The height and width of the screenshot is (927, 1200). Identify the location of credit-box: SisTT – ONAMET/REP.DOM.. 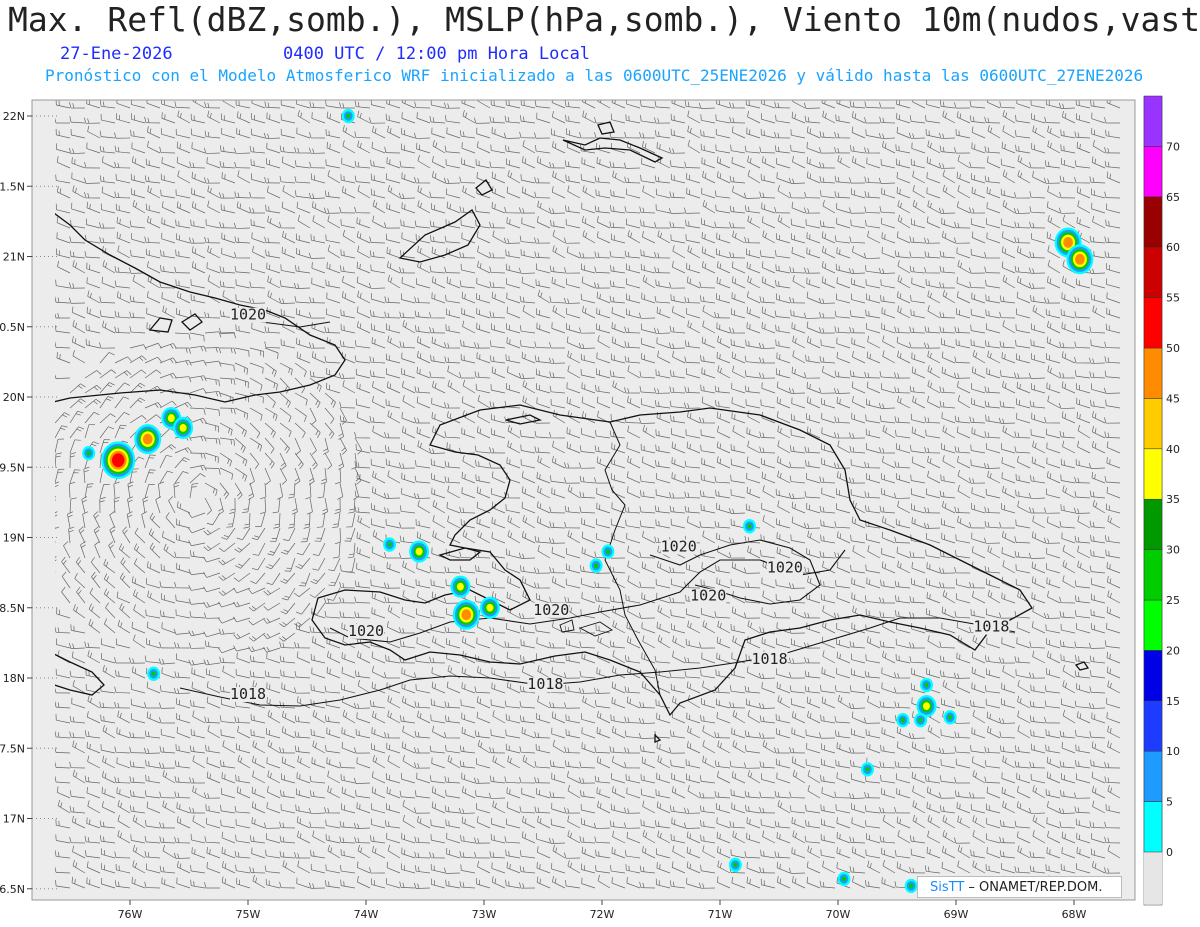
(1019, 887).